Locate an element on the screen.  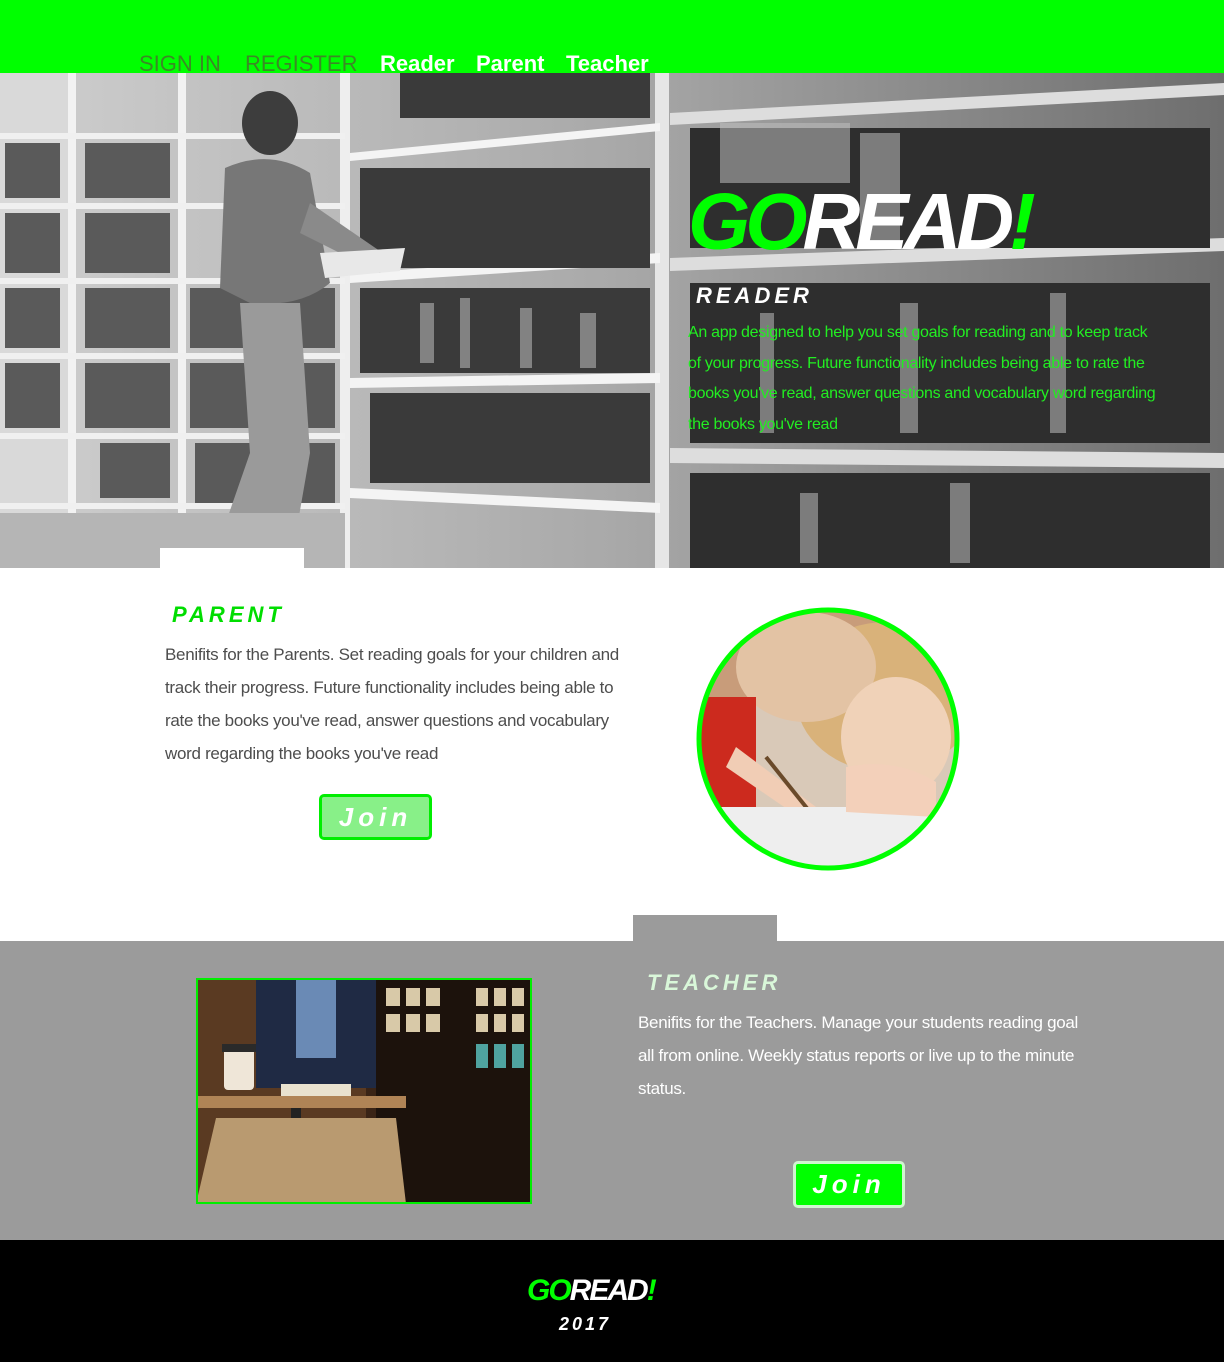
footer-year: 2017 is located at coordinates (585, 1324).